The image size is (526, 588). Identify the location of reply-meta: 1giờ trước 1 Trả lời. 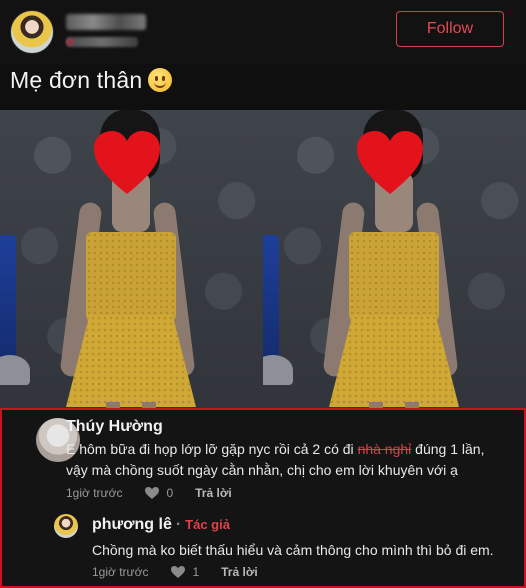
(175, 572).